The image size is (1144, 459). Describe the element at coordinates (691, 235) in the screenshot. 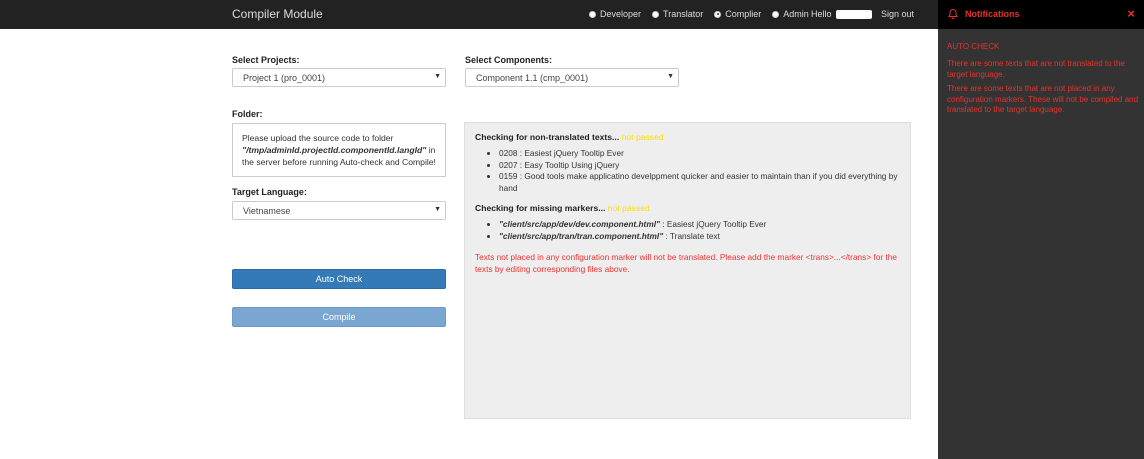

I see `marker-text: : Translate text` at that location.